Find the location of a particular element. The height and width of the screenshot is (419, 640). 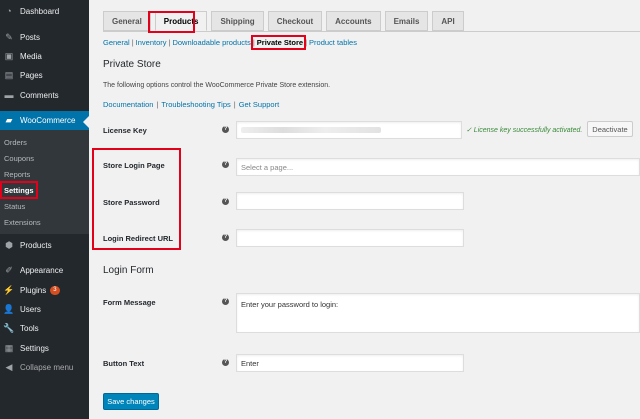

menu-products: ⬢ Products is located at coordinates (44, 245).